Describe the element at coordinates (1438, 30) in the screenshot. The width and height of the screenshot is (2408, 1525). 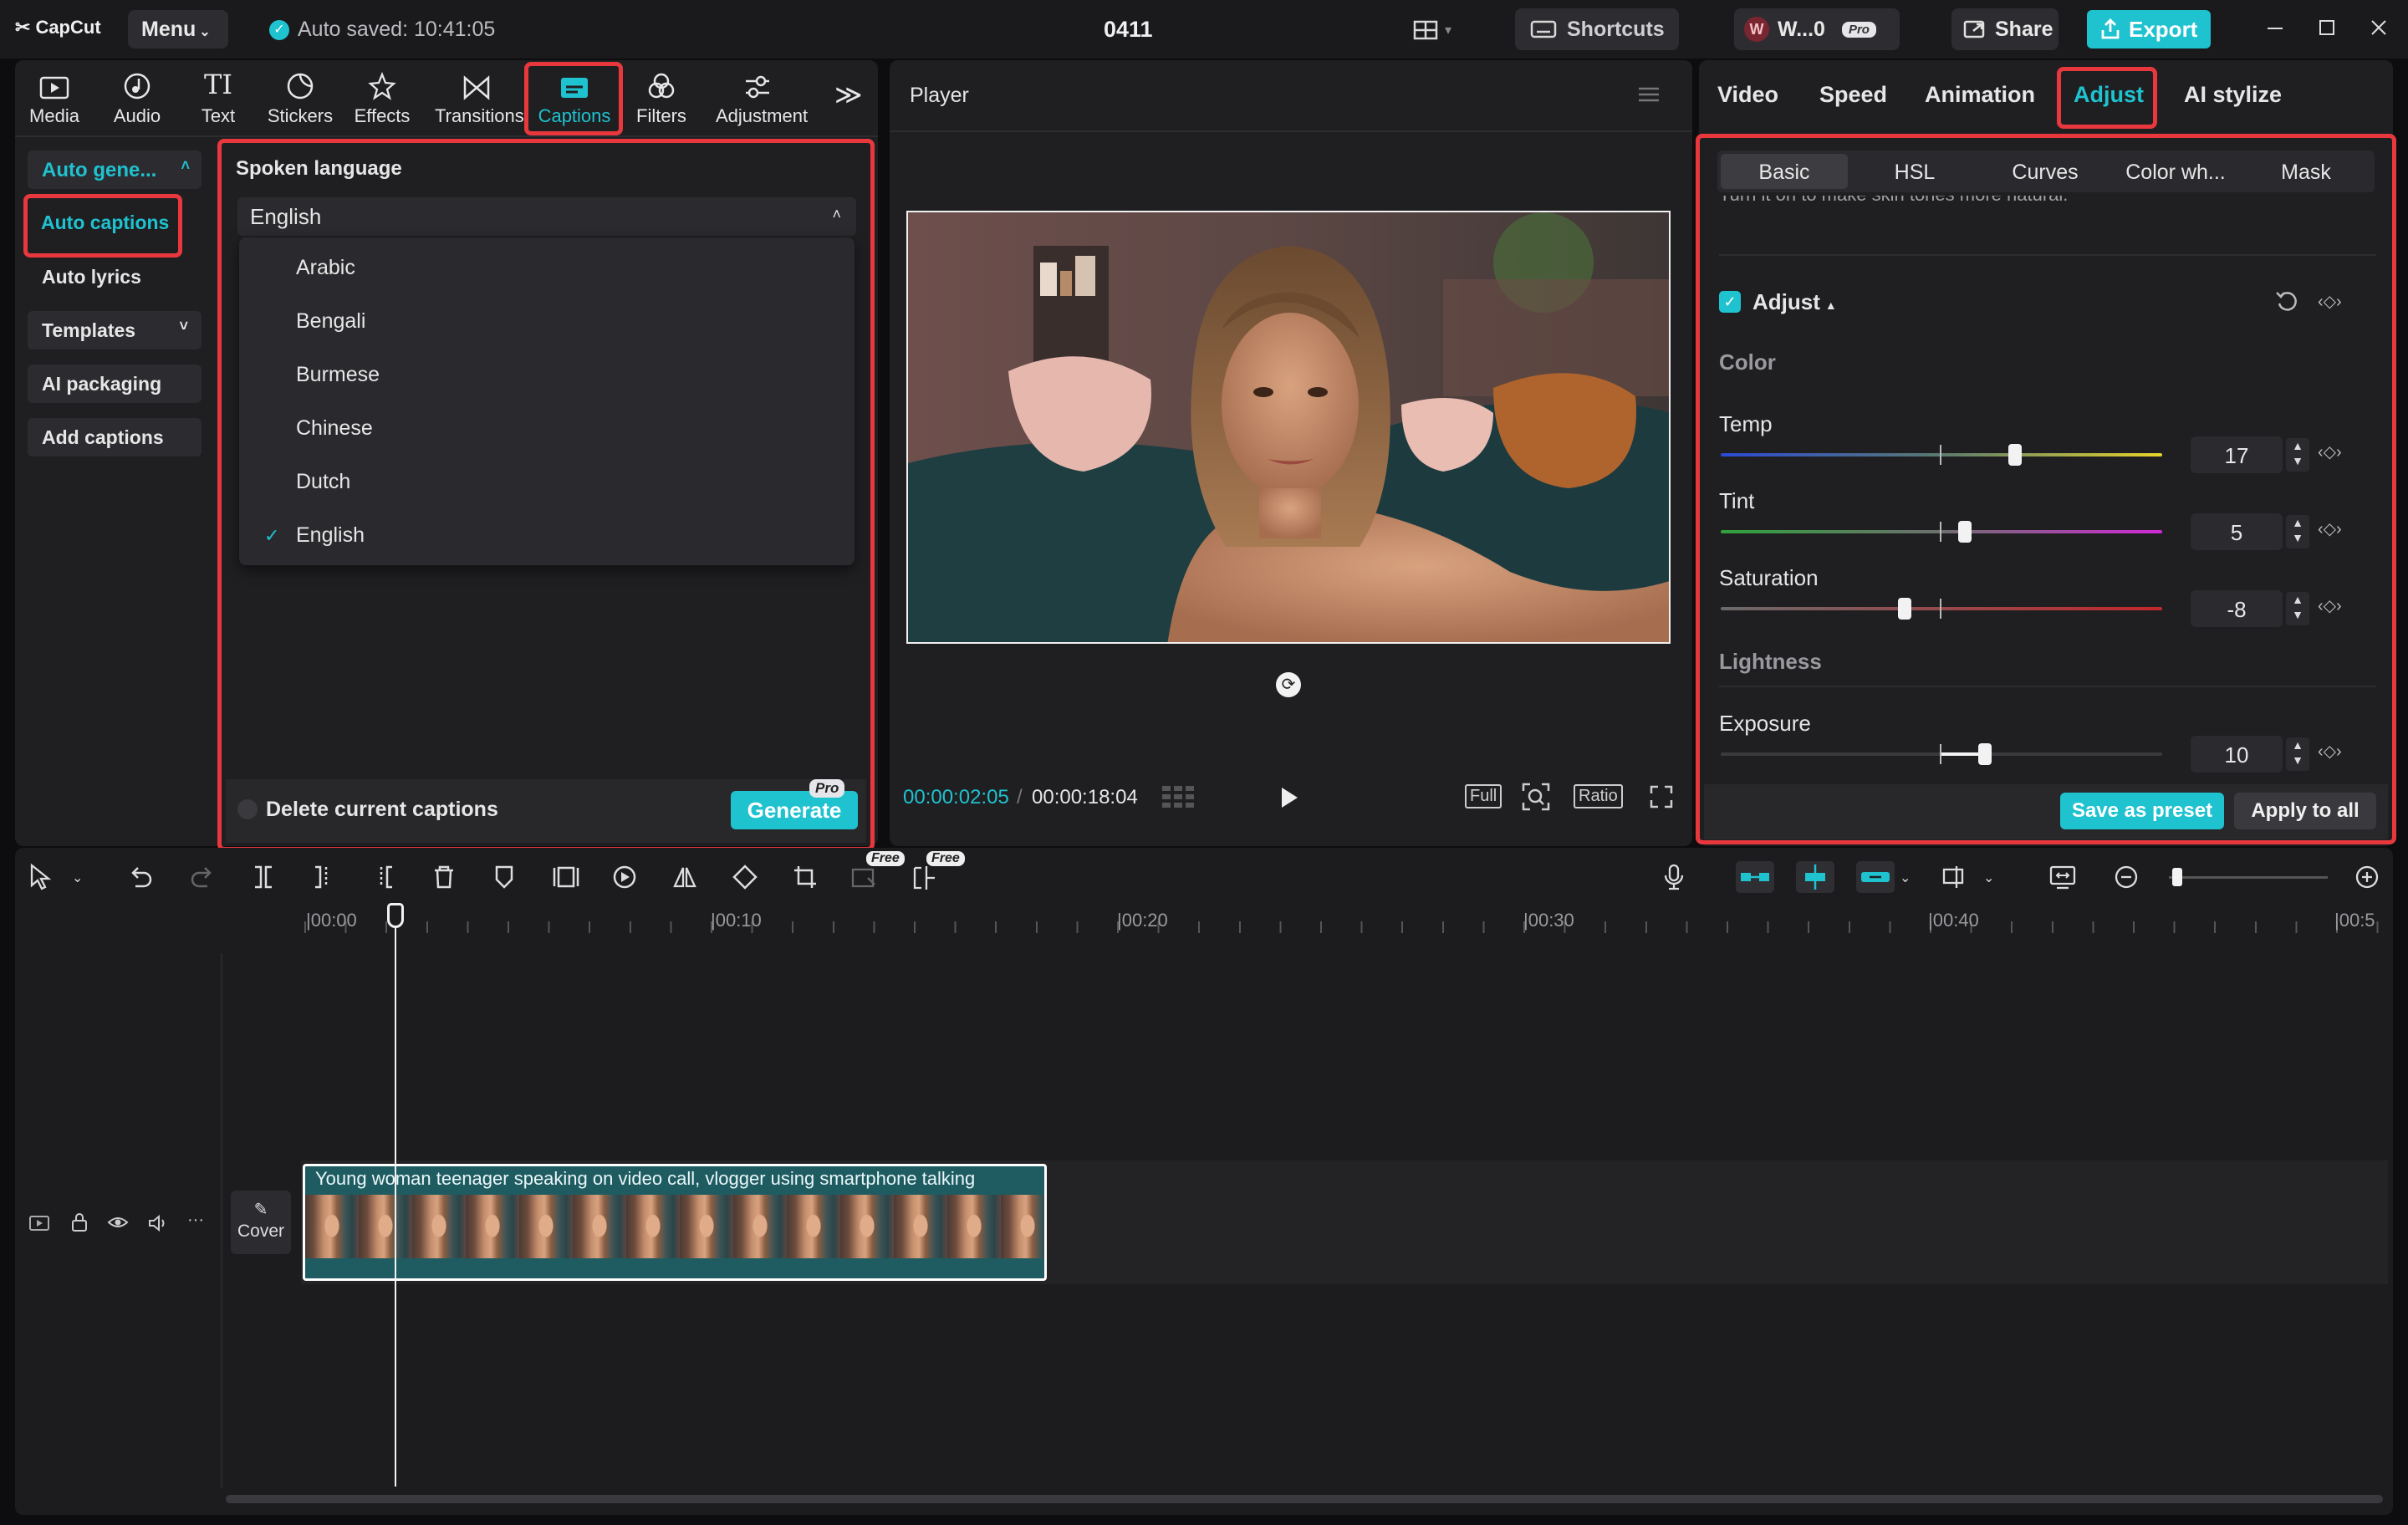
I see `layout-icon: ▾` at that location.